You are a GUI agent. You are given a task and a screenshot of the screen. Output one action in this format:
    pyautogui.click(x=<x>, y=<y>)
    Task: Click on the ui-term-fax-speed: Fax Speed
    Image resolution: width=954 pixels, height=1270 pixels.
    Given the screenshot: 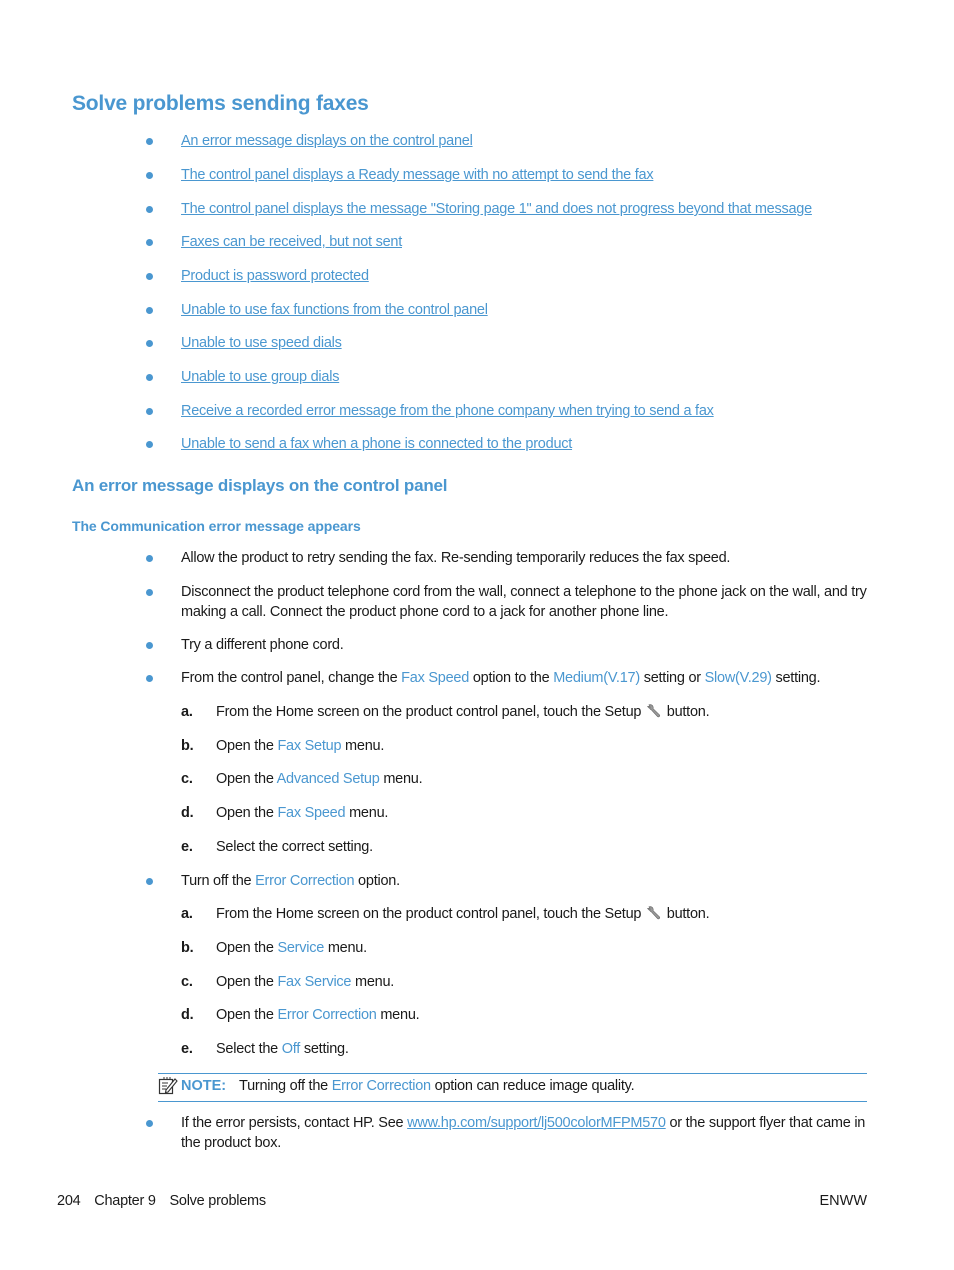 What is the action you would take?
    pyautogui.click(x=435, y=678)
    